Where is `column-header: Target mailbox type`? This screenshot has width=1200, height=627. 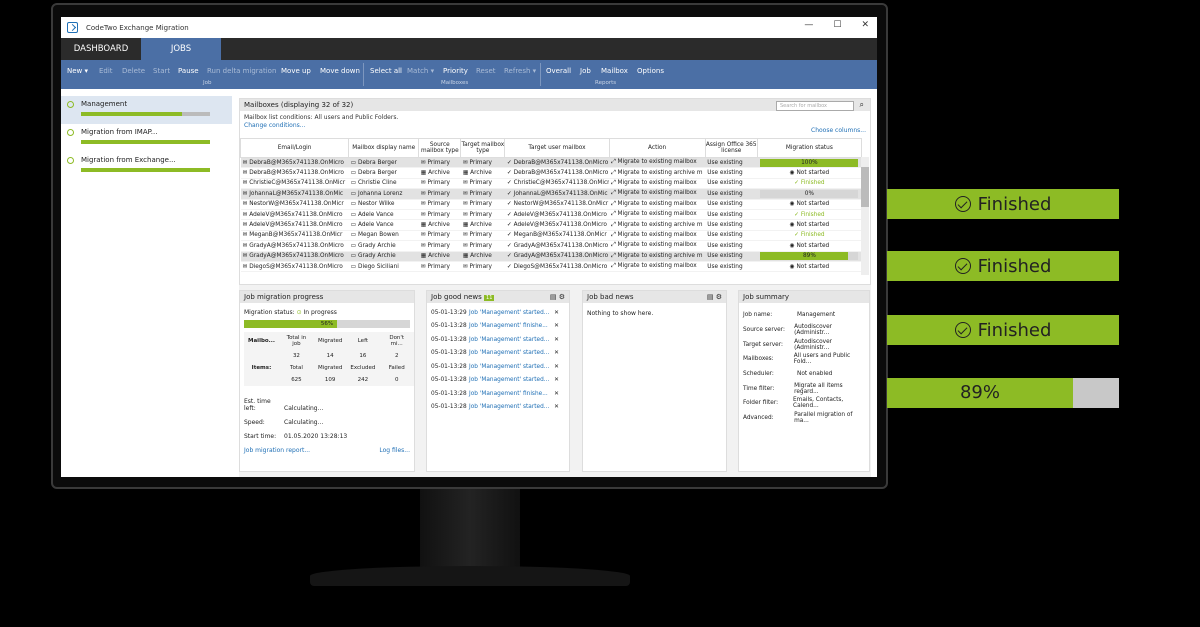
column-header: Target mailbox type is located at coordinates (483, 148).